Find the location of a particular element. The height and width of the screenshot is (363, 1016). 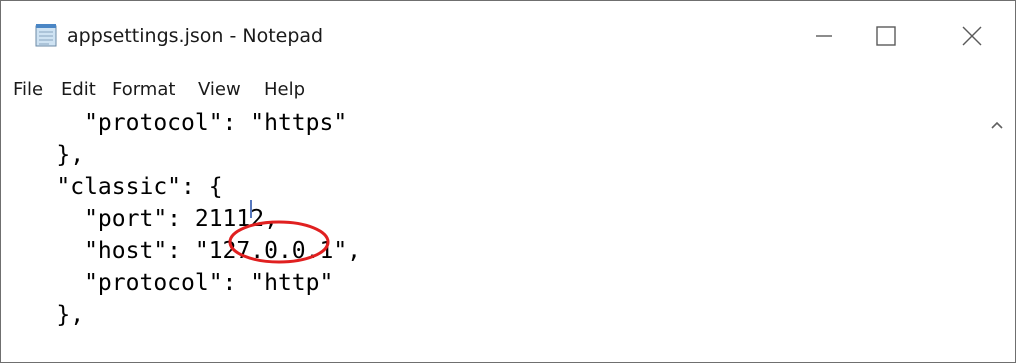

code-line: "host": "127.0.0.1", is located at coordinates (181, 251).